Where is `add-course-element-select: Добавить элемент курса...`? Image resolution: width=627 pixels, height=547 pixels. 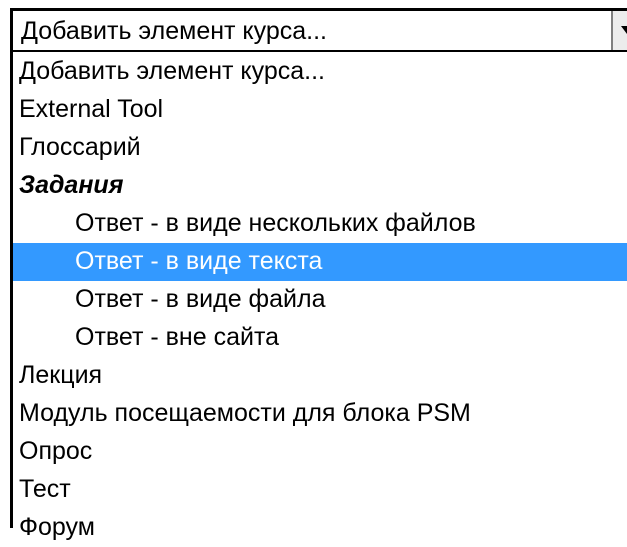
add-course-element-select: Добавить элемент курса... is located at coordinates (320, 31).